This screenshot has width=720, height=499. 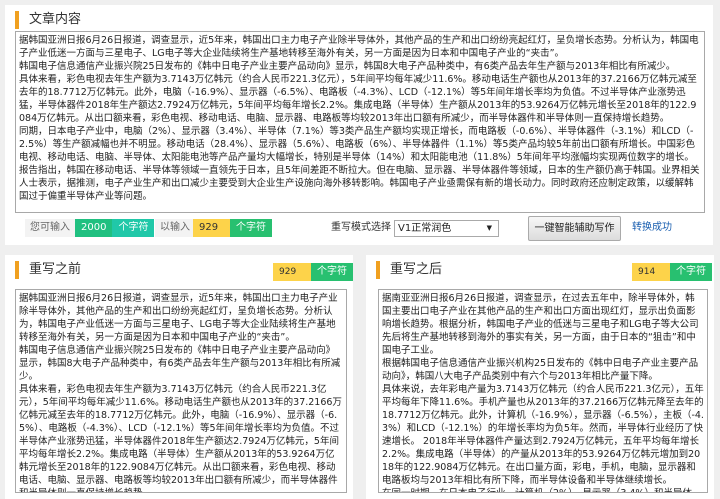 What do you see at coordinates (211, 228) in the screenshot?
I see `entered-value: 929` at bounding box center [211, 228].